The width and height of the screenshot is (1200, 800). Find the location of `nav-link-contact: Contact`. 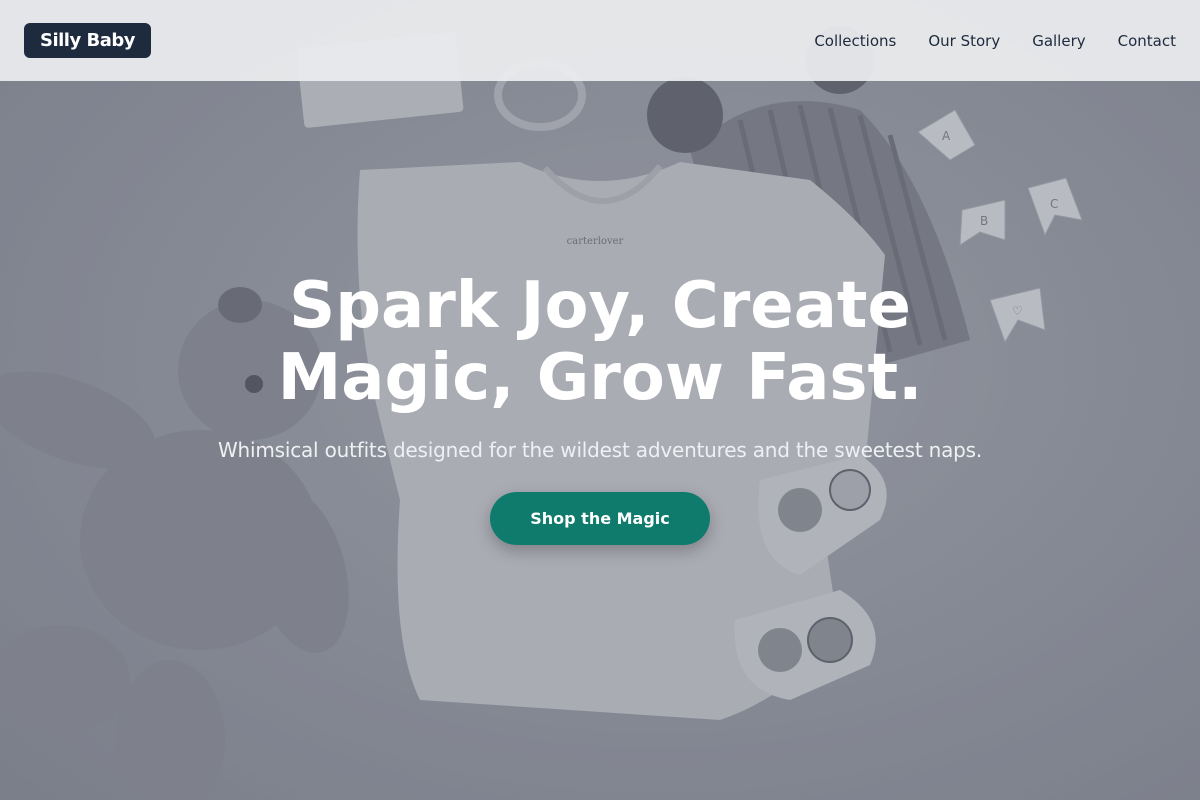

nav-link-contact: Contact is located at coordinates (1147, 41).